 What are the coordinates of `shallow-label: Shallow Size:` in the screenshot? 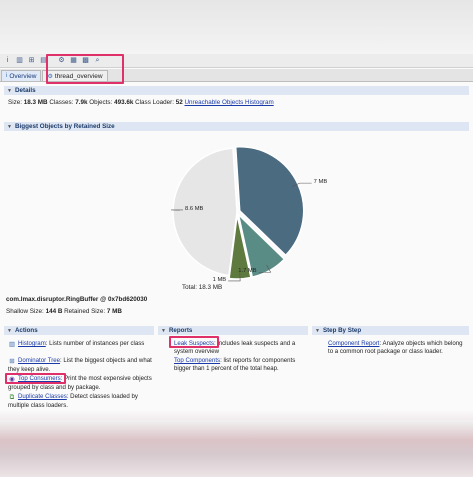 It's located at (25, 311).